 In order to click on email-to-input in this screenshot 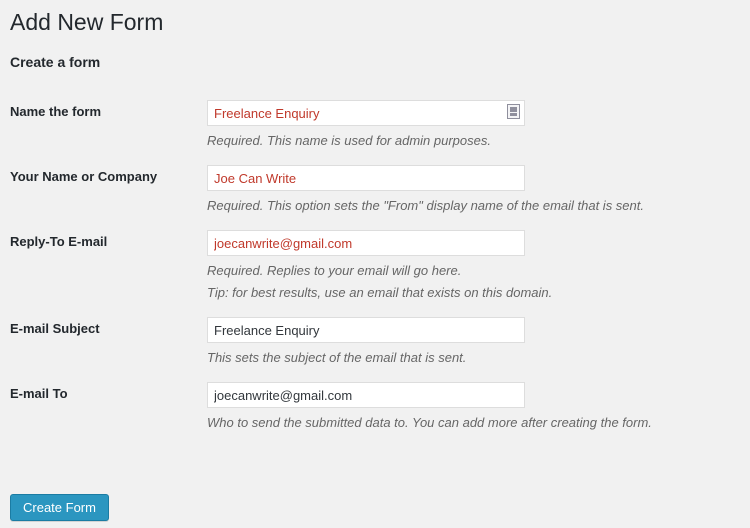, I will do `click(366, 395)`.